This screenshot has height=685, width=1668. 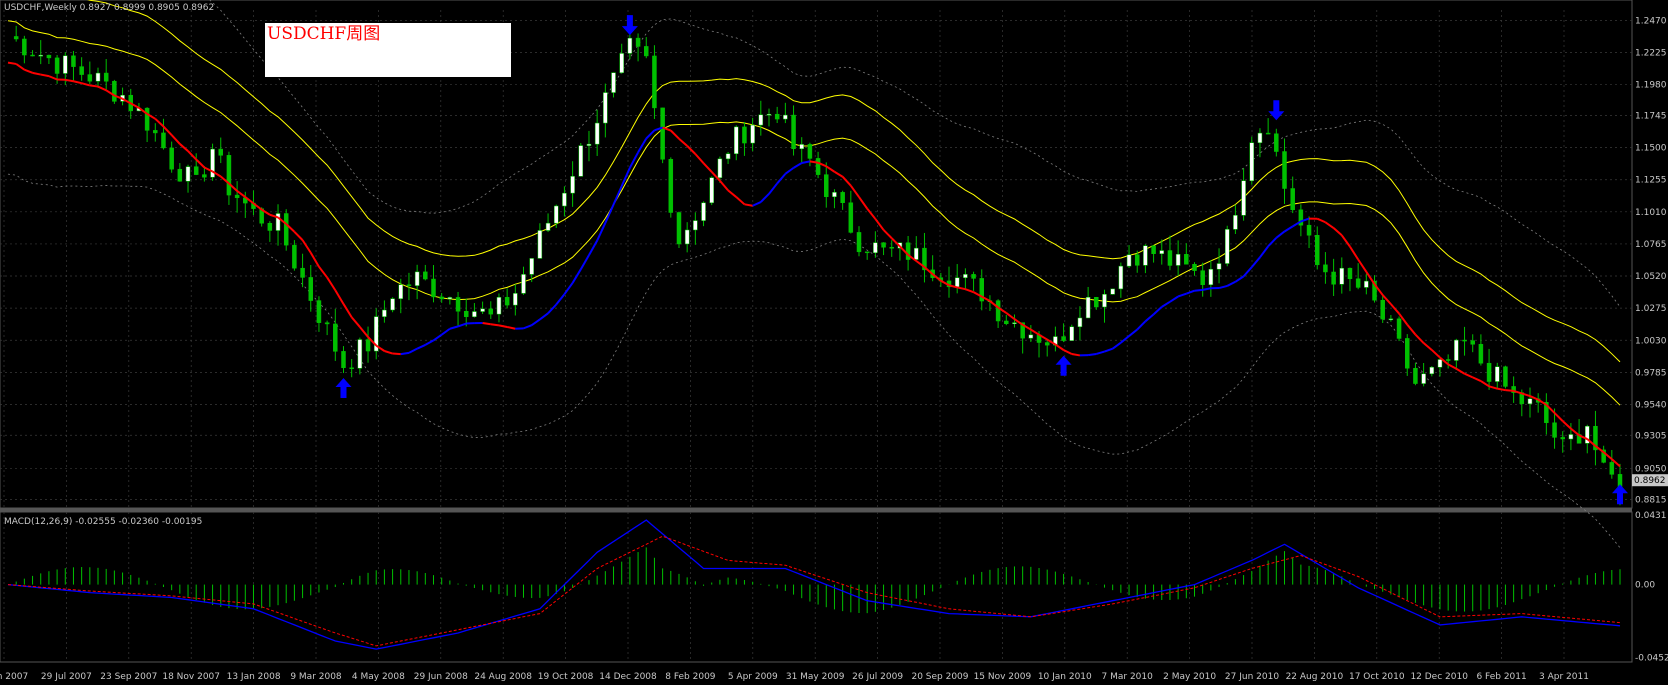 What do you see at coordinates (1651, 309) in the screenshot?
I see `y-tick-label: 1.0275` at bounding box center [1651, 309].